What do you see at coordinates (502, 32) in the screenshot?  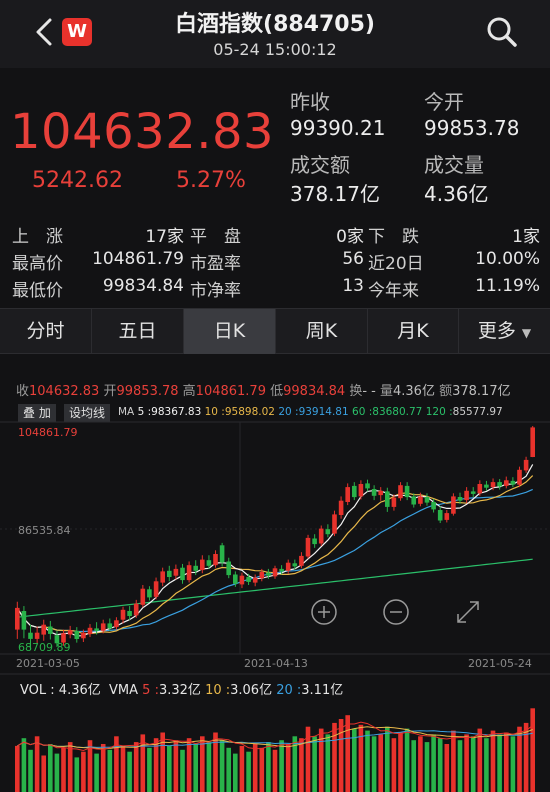 I see `search-button` at bounding box center [502, 32].